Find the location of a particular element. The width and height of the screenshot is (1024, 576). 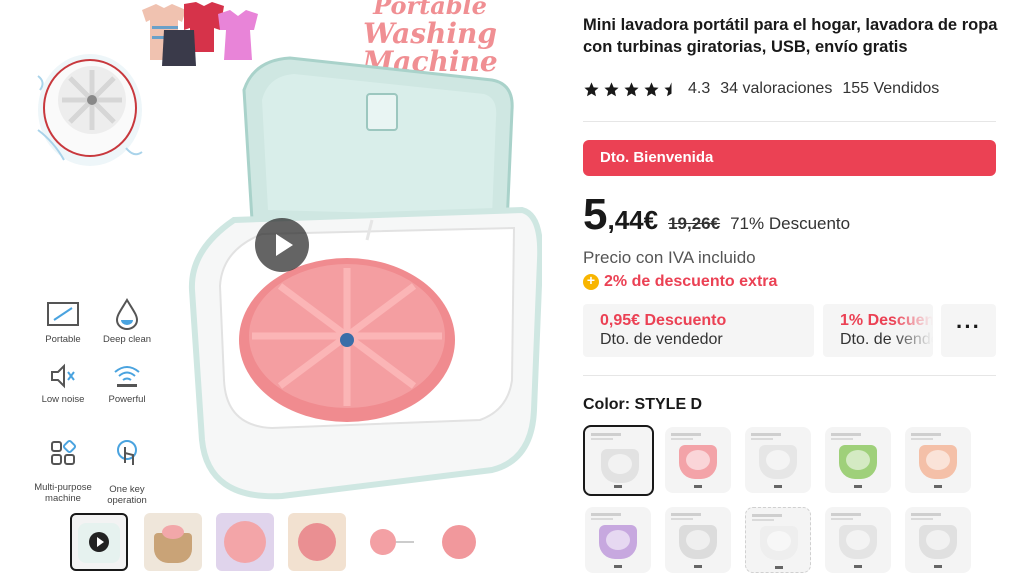

rating-score: 4.3 is located at coordinates (699, 88).